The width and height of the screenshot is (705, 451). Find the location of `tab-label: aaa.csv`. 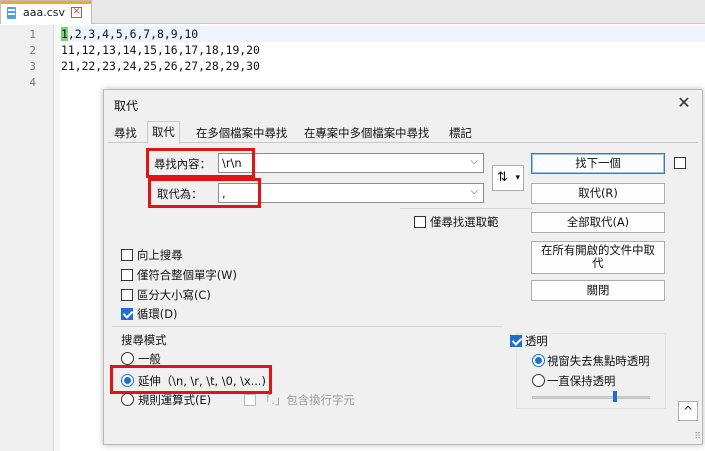

tab-label: aaa.csv is located at coordinates (44, 12).